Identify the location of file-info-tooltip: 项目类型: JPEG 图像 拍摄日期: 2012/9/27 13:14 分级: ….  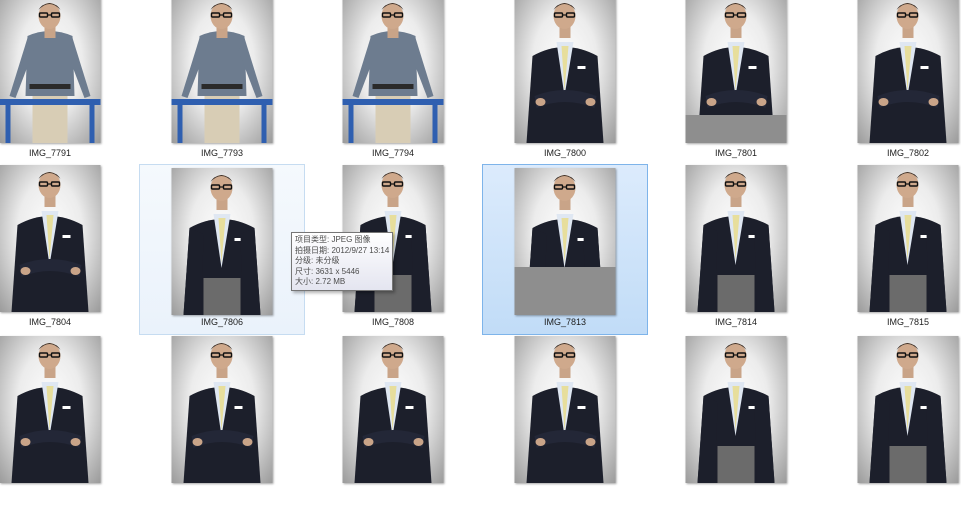
(342, 261).